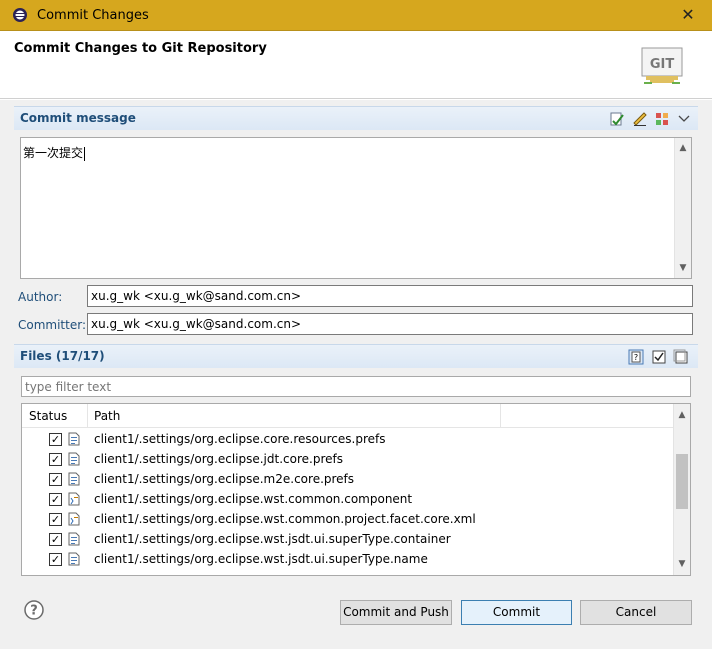  I want to click on spell-check-icon, so click(617, 119).